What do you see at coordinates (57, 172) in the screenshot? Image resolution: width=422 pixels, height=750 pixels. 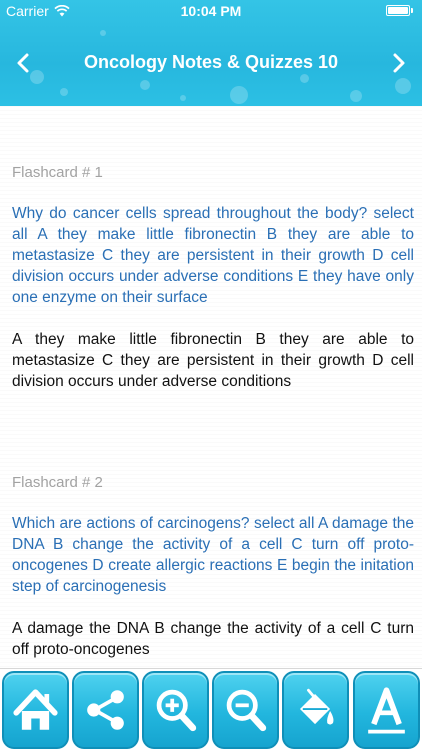 I see `flashcard-label: Flashcard # 1` at bounding box center [57, 172].